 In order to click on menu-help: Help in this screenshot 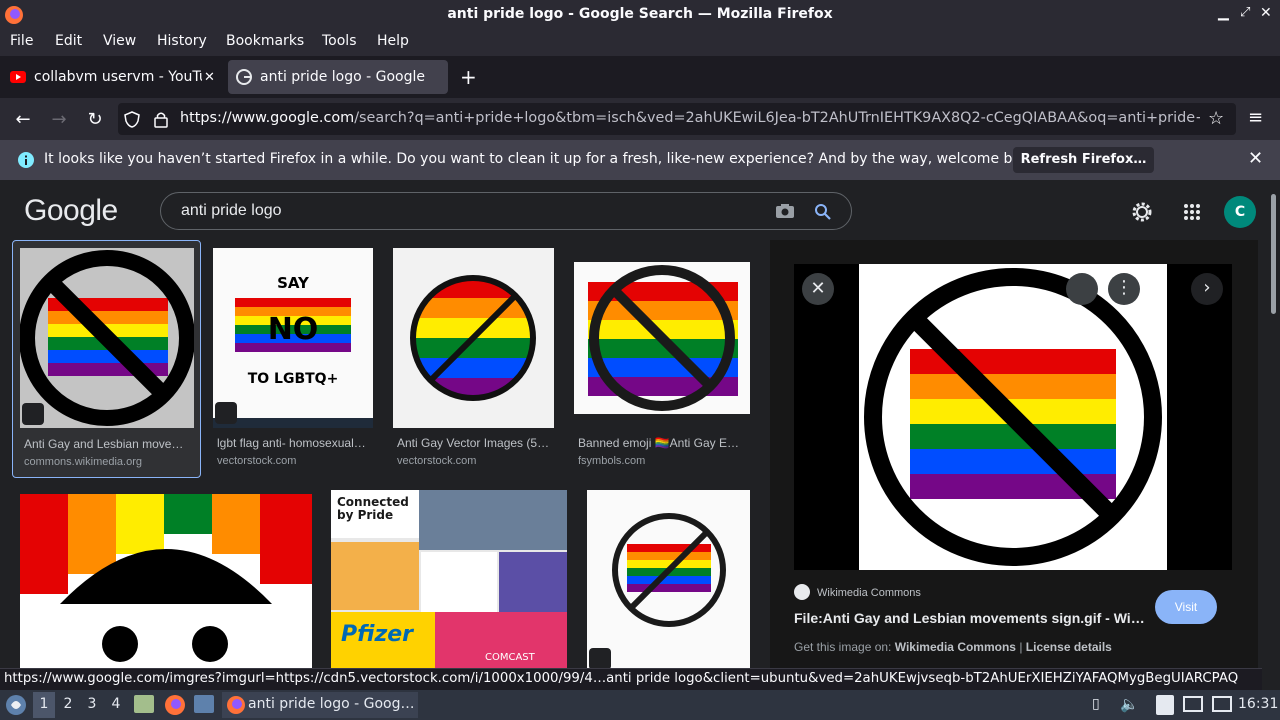, I will do `click(393, 41)`.